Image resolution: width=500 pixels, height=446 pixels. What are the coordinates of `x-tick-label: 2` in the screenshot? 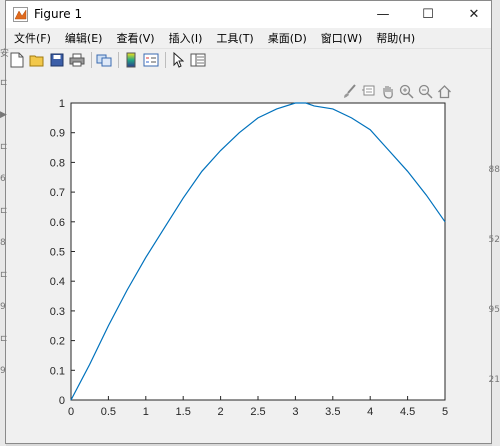 It's located at (221, 412).